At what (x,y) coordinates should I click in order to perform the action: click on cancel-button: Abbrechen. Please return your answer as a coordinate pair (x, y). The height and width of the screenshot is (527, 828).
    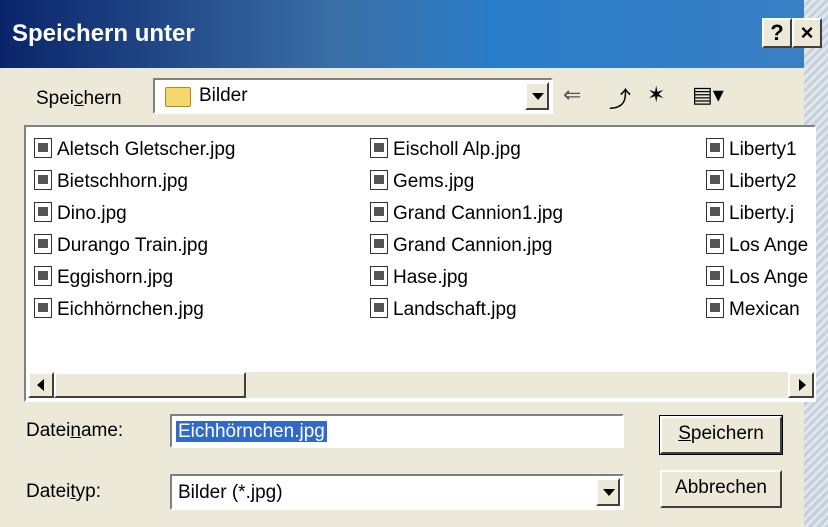
    Looking at the image, I should click on (721, 489).